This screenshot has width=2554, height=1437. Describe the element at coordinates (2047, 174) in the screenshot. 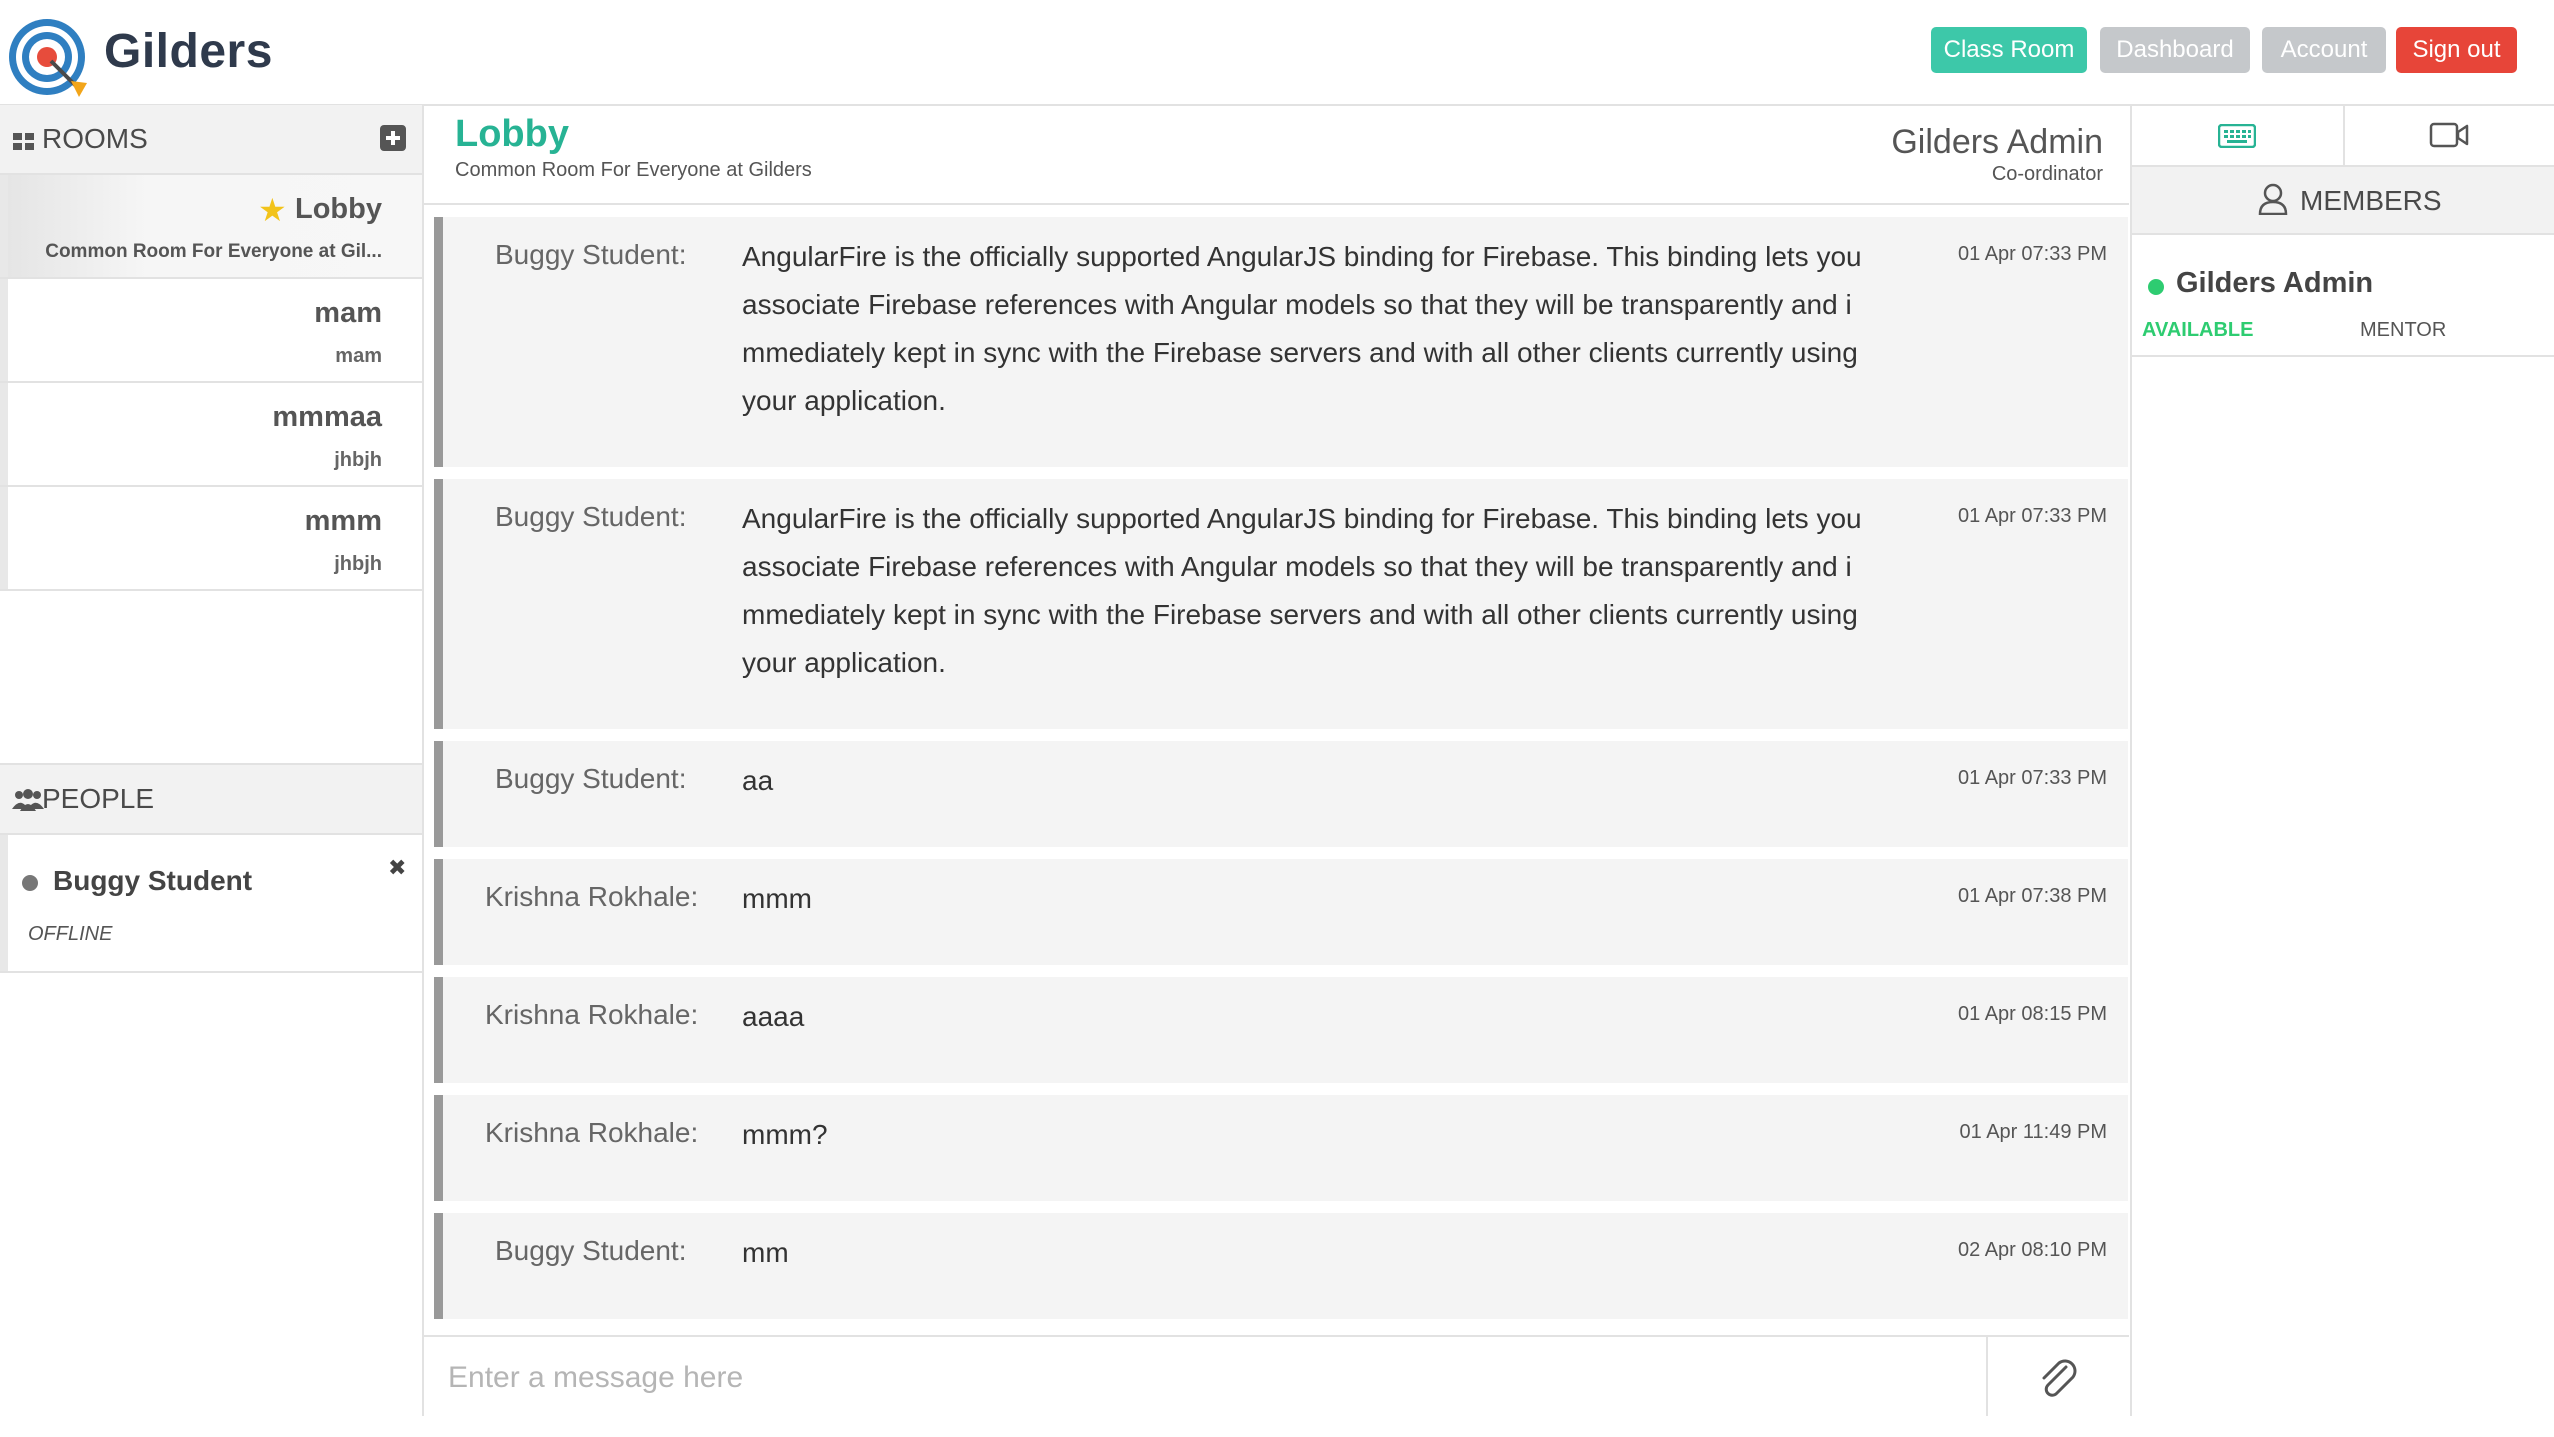

I see `room-admin-role: Co-ordinator` at that location.